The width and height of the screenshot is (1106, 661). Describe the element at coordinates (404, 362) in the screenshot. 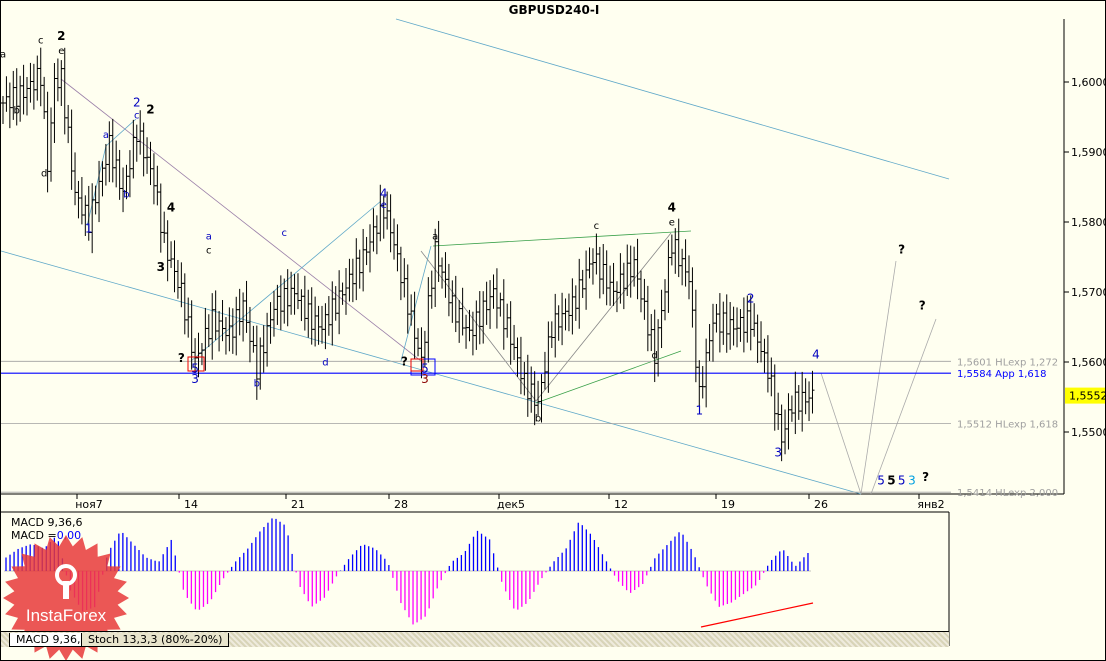

I see `wave-label: ?` at that location.